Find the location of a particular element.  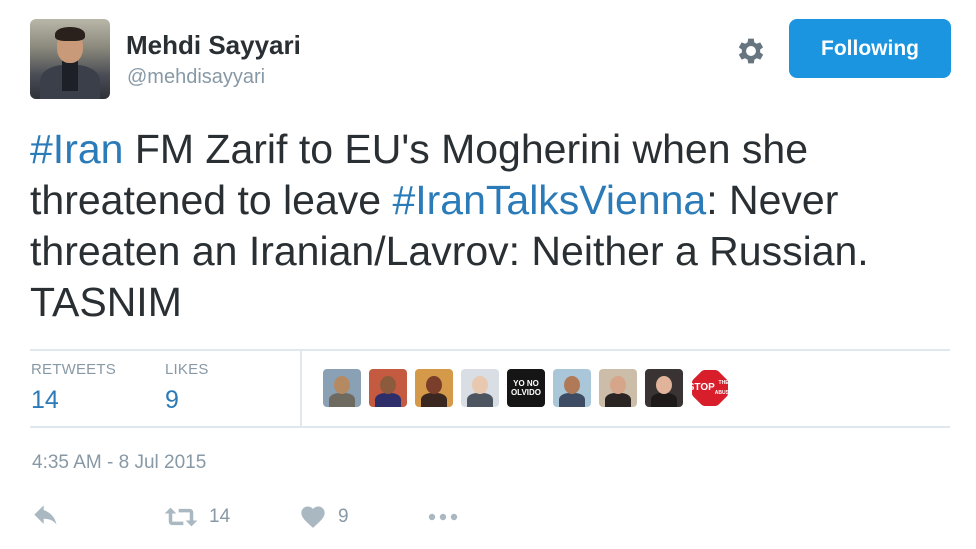

liker-avatars: YO NOOLVIDO STOPTHE ABUSE is located at coordinates (526, 388).